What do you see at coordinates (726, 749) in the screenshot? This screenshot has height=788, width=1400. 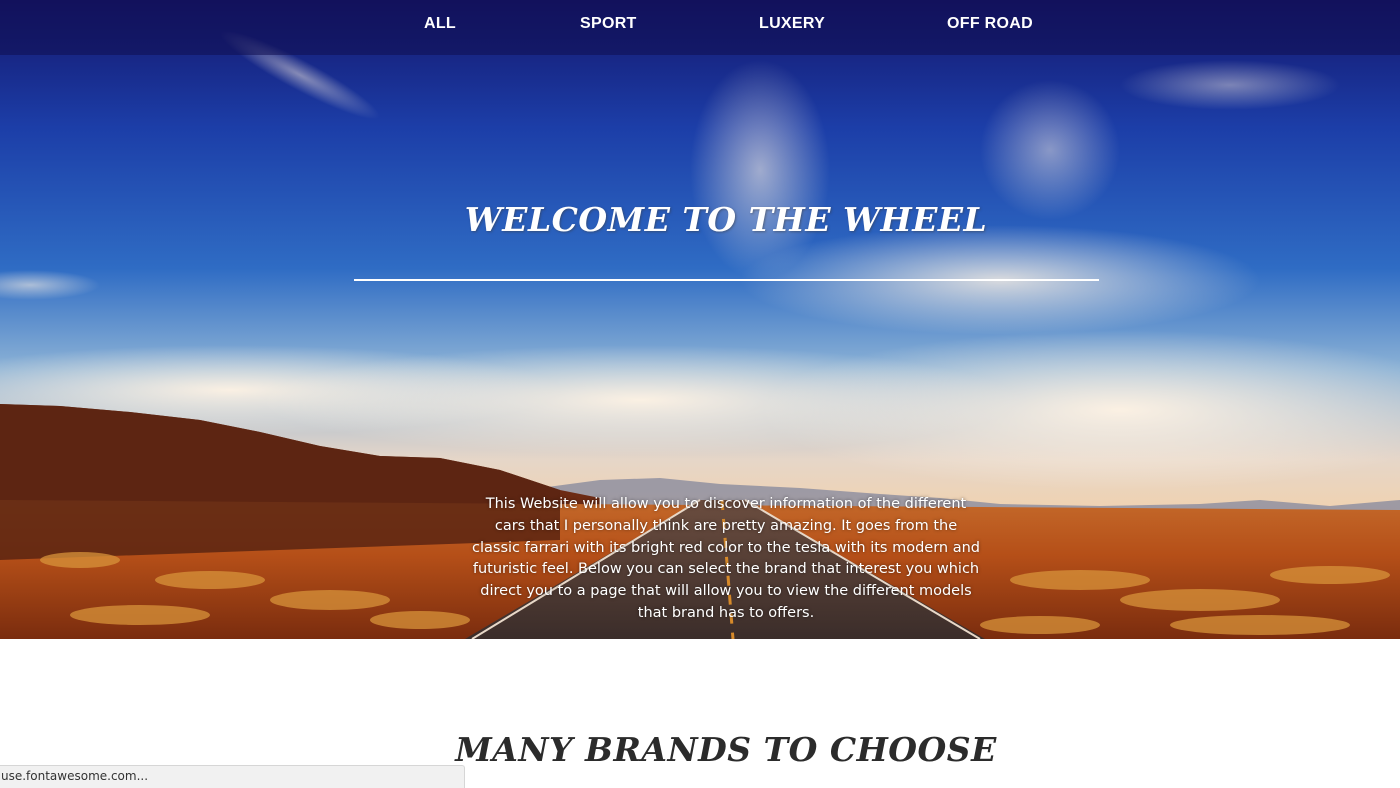 I see `brands-section-title: MANY BRANDS TO CHOOSE` at bounding box center [726, 749].